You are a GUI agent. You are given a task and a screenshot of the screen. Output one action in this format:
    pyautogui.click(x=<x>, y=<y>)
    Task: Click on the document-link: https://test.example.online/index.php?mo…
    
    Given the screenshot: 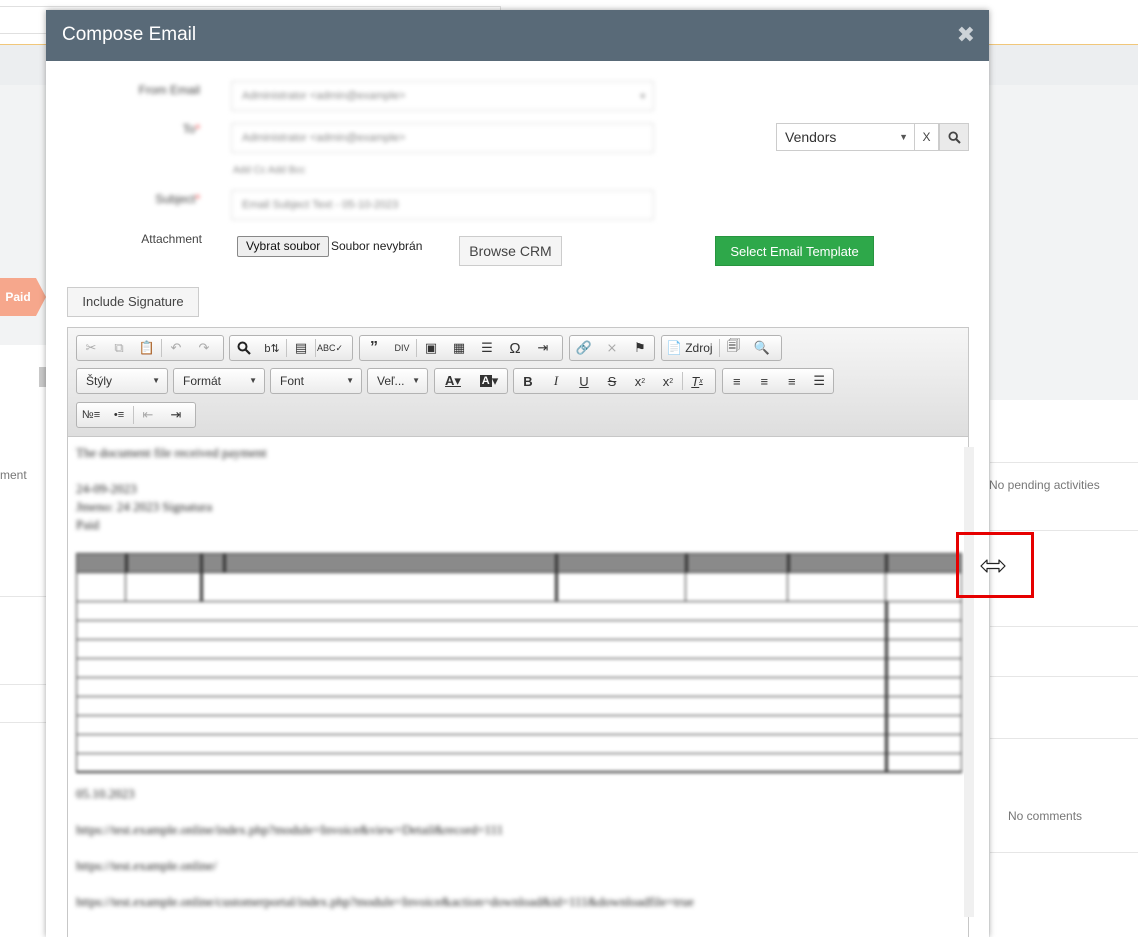 What is the action you would take?
    pyautogui.click(x=289, y=830)
    